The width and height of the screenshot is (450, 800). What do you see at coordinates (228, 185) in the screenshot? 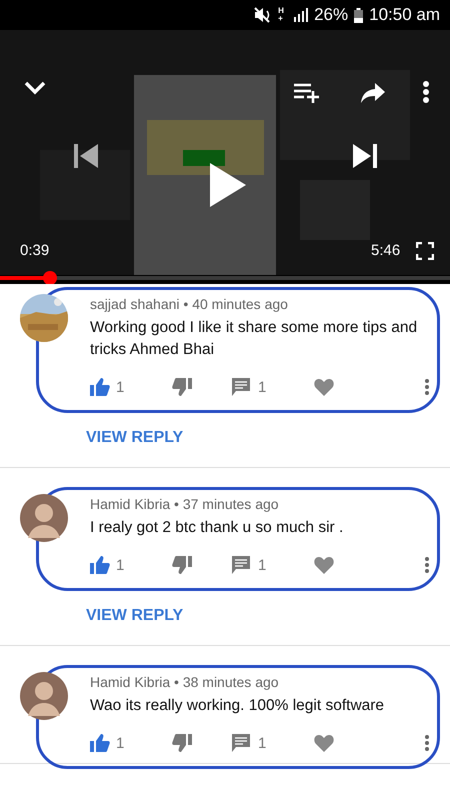
I see `play-icon` at bounding box center [228, 185].